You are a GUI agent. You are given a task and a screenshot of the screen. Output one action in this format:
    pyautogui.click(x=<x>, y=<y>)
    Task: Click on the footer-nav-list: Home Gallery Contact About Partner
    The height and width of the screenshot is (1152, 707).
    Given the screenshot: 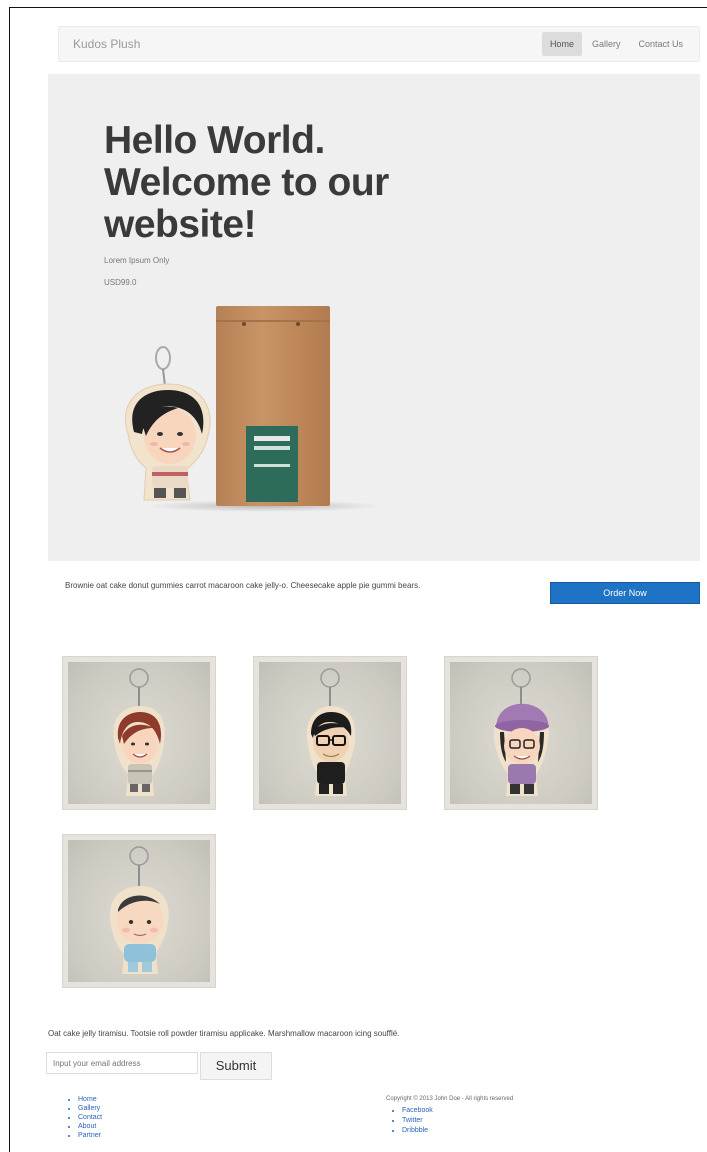 What is the action you would take?
    pyautogui.click(x=86, y=1117)
    